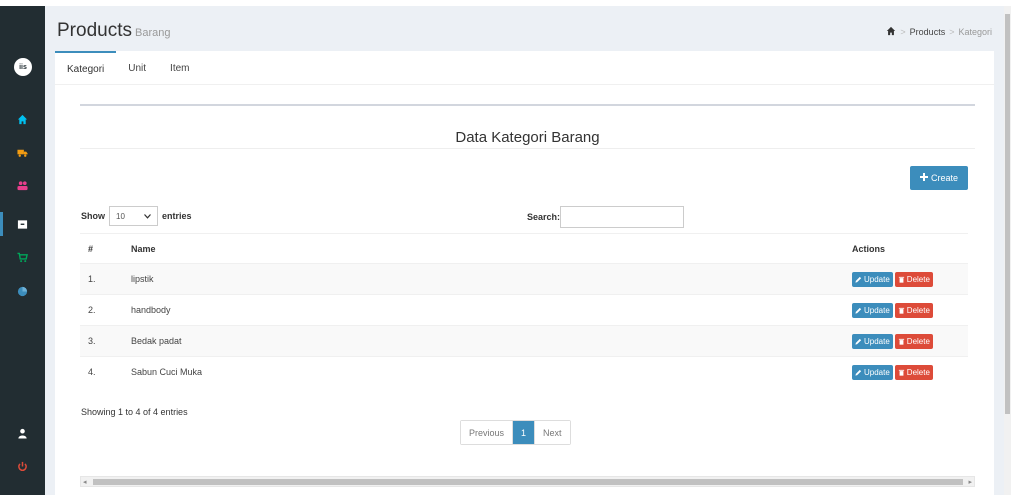  I want to click on page-1-button: 1, so click(524, 432).